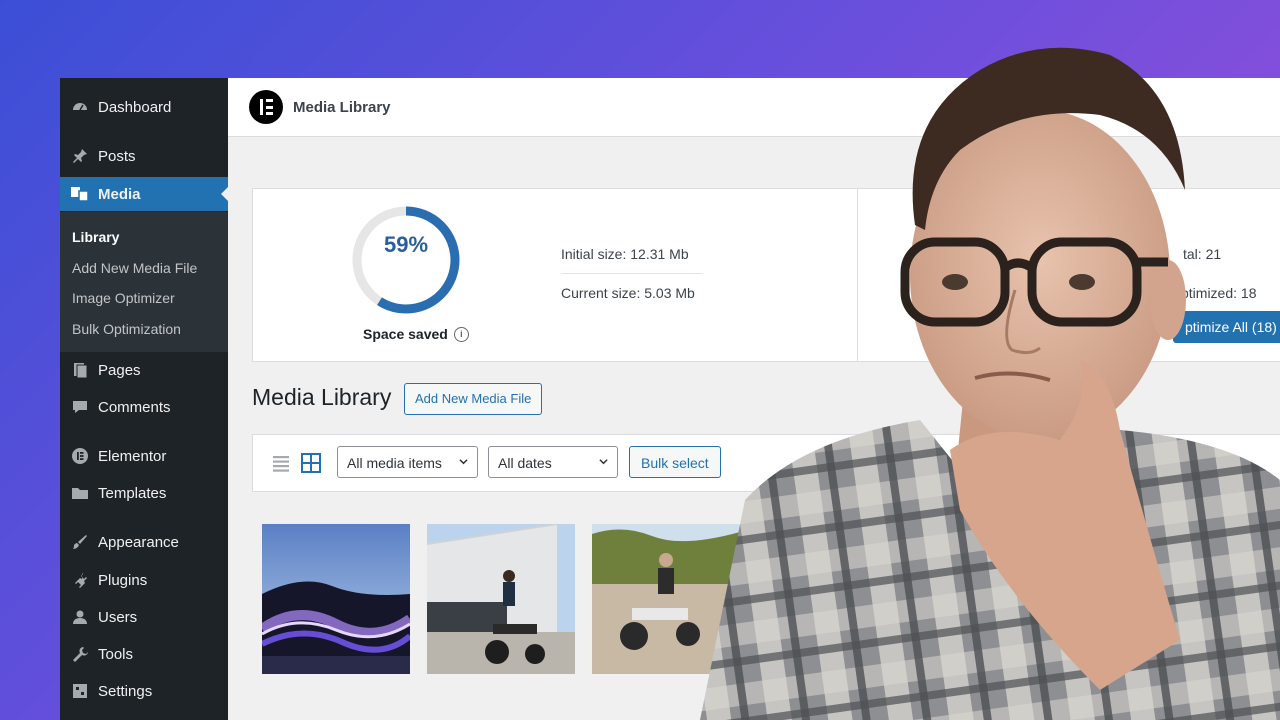 The height and width of the screenshot is (720, 1280). Describe the element at coordinates (80, 407) in the screenshot. I see `comment-icon` at that location.